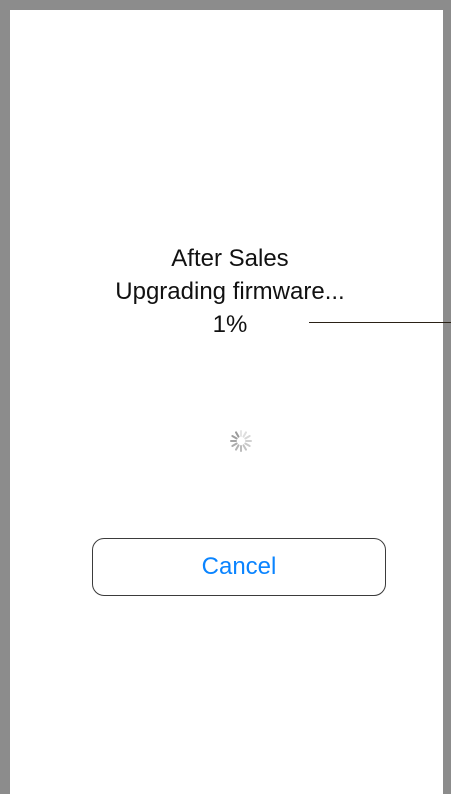 This screenshot has width=451, height=794. I want to click on dialog-title: After Sales, so click(230, 258).